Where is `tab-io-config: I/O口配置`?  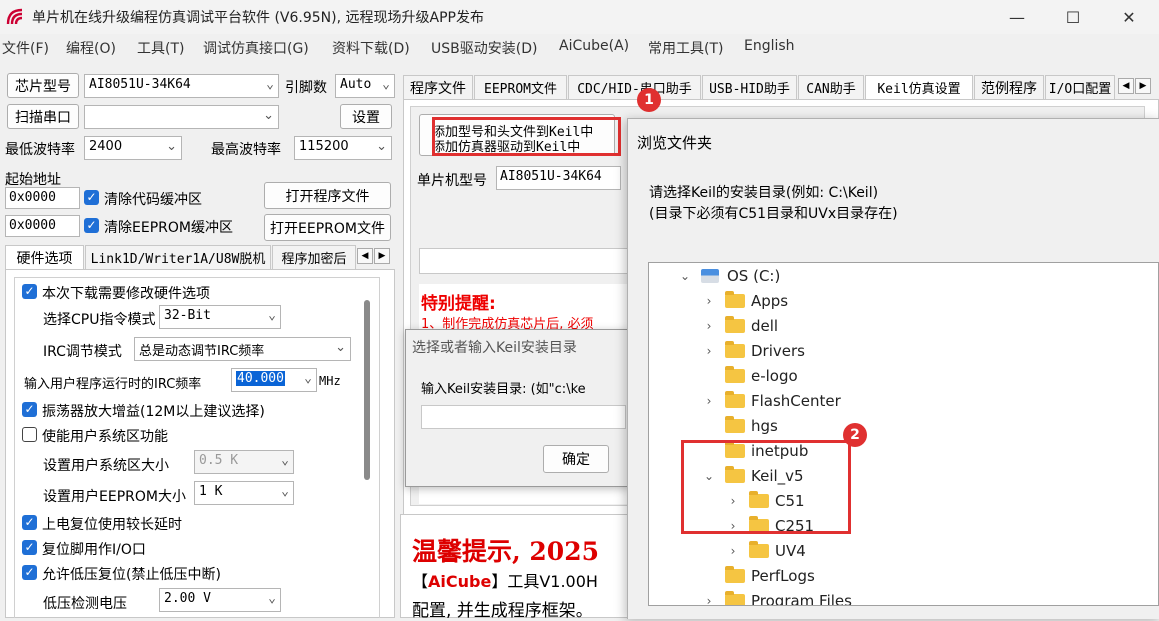 tab-io-config: I/O口配置 is located at coordinates (1080, 87).